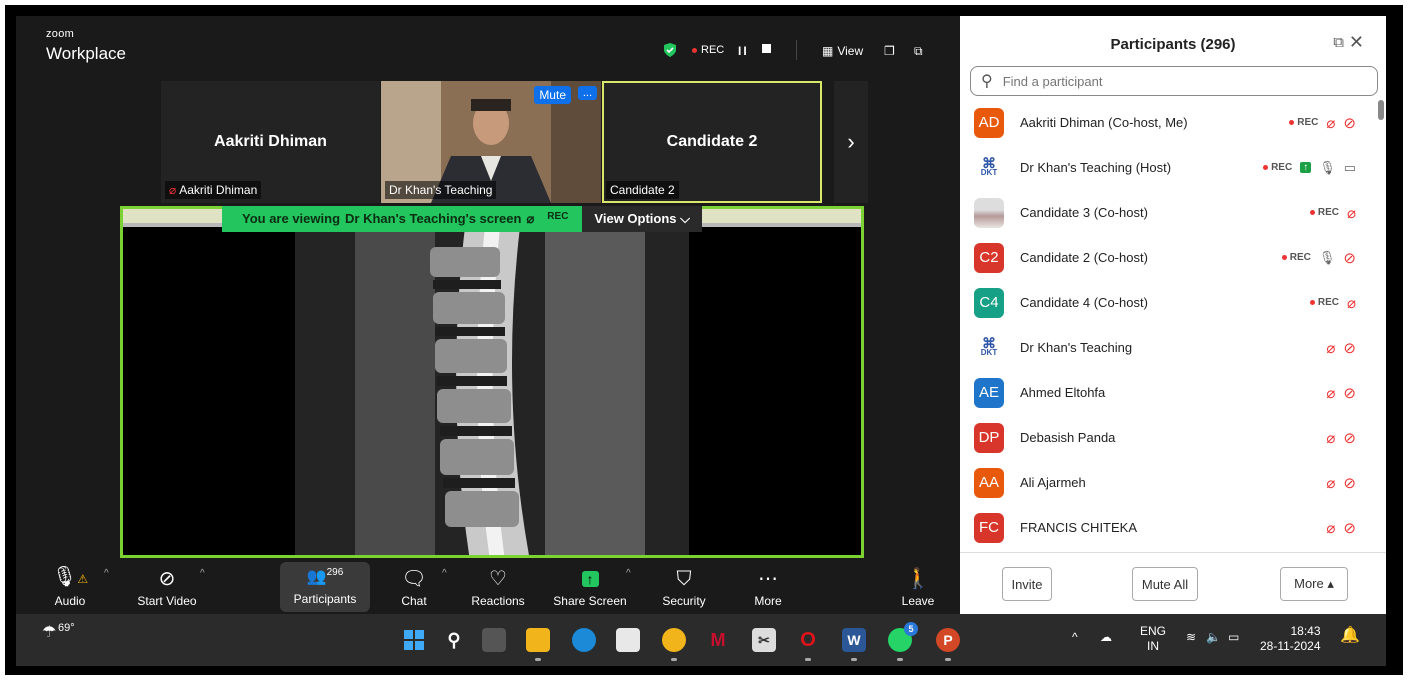 The width and height of the screenshot is (1408, 680). Describe the element at coordinates (454, 640) in the screenshot. I see `search-icon: ⚲` at that location.